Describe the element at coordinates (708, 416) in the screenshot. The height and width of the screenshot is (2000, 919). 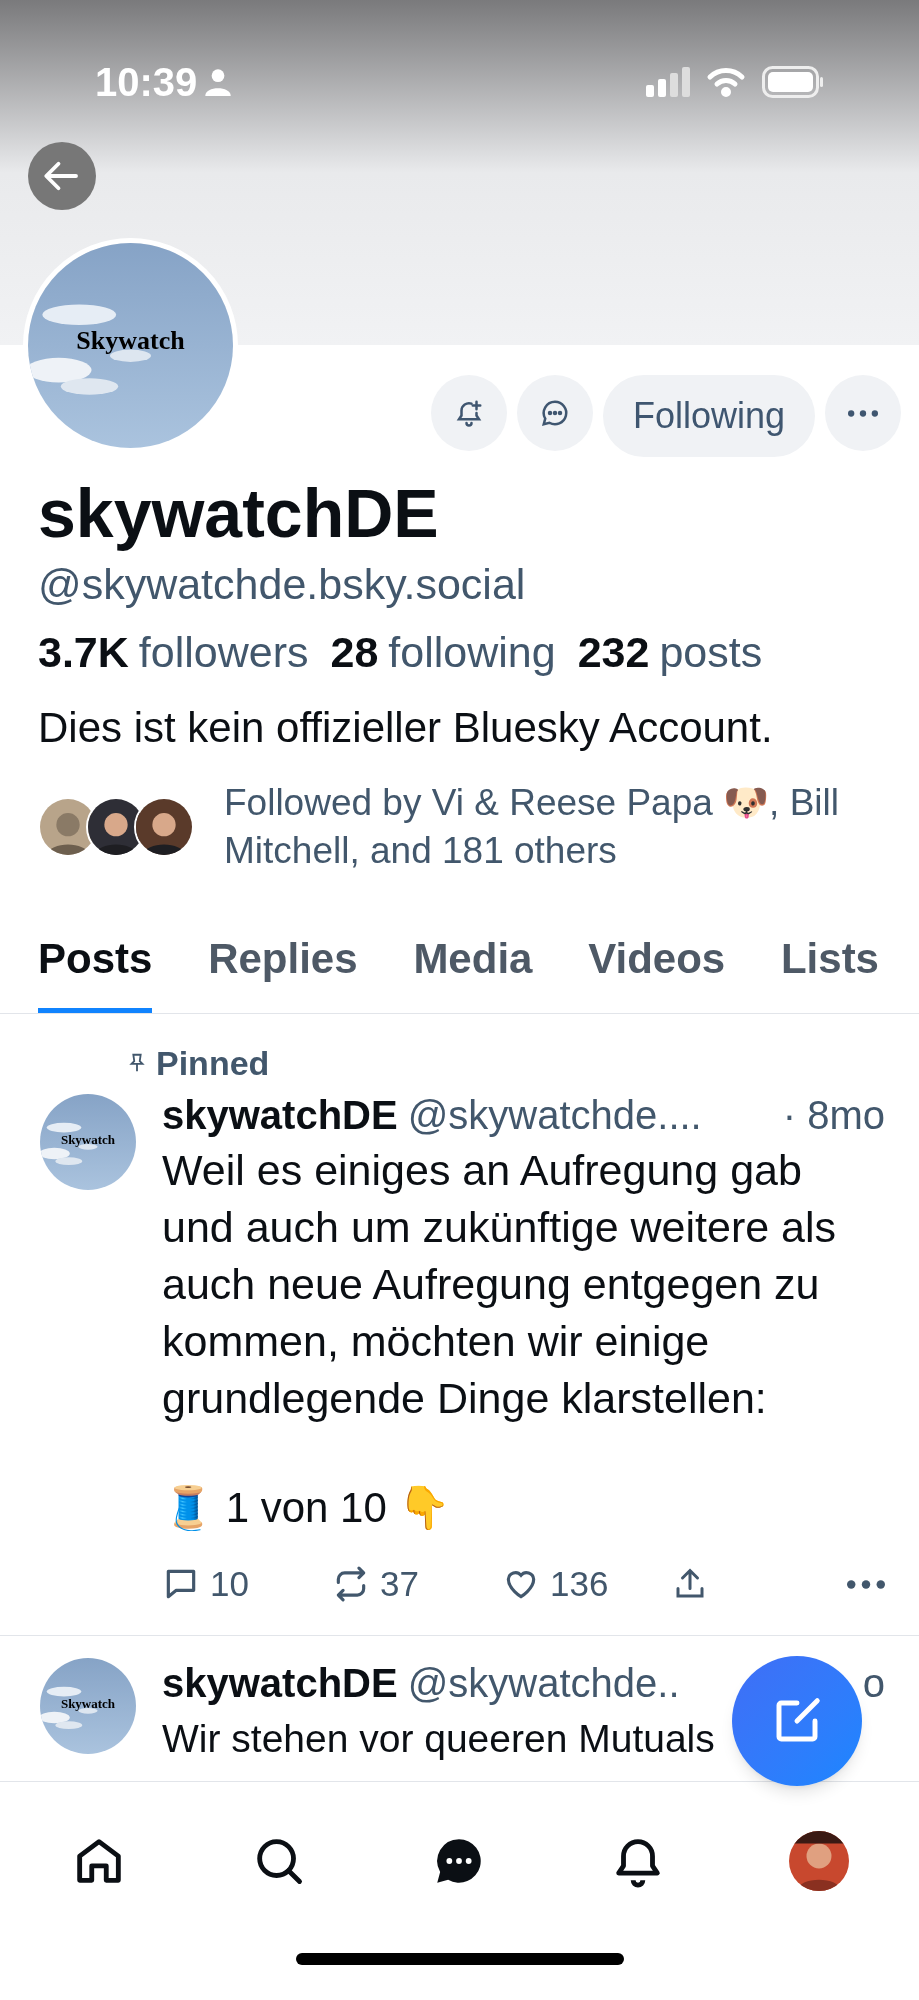
I see `following-button: Following` at that location.